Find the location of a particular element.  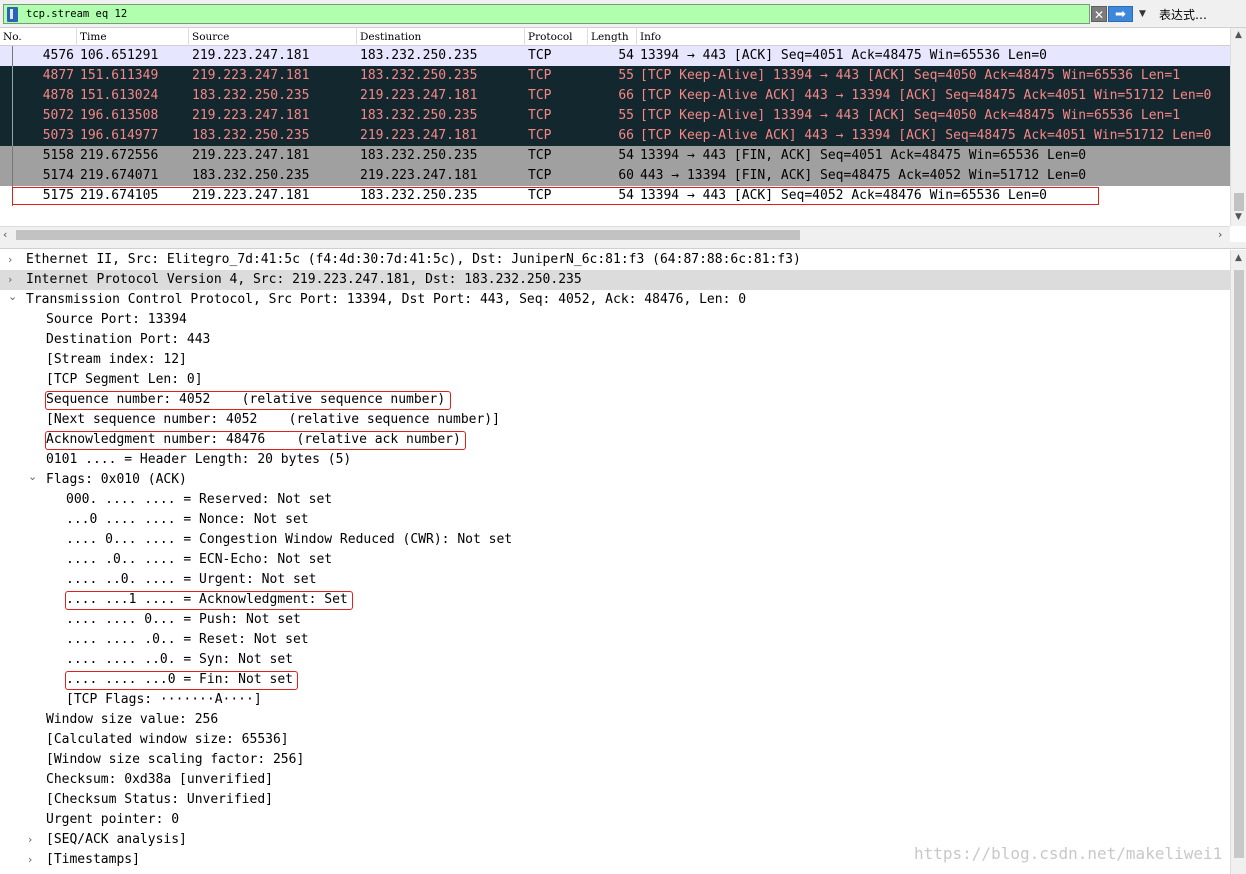

detail-row: ...0 .... .... = Nonce: Not set is located at coordinates (615, 520).